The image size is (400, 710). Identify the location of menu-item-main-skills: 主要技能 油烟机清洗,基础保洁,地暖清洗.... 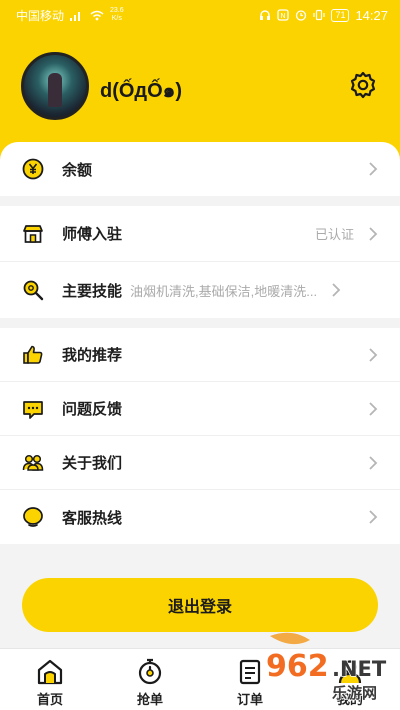
(200, 290).